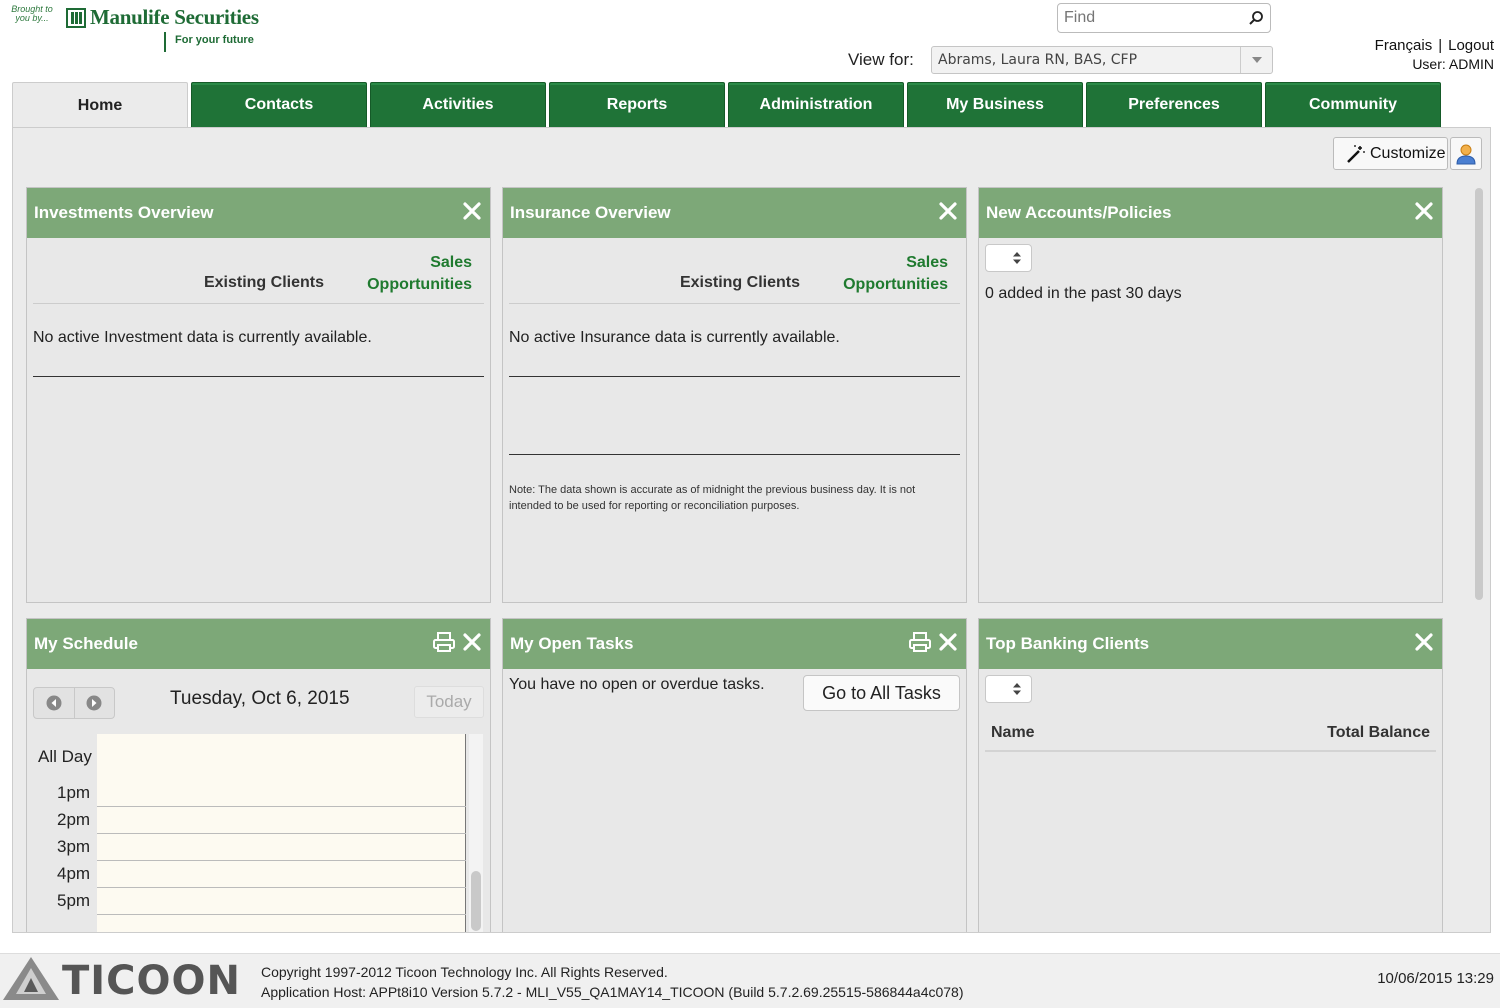 Image resolution: width=1500 pixels, height=1008 pixels. What do you see at coordinates (995, 104) in the screenshot?
I see `tab-my-business: My Business` at bounding box center [995, 104].